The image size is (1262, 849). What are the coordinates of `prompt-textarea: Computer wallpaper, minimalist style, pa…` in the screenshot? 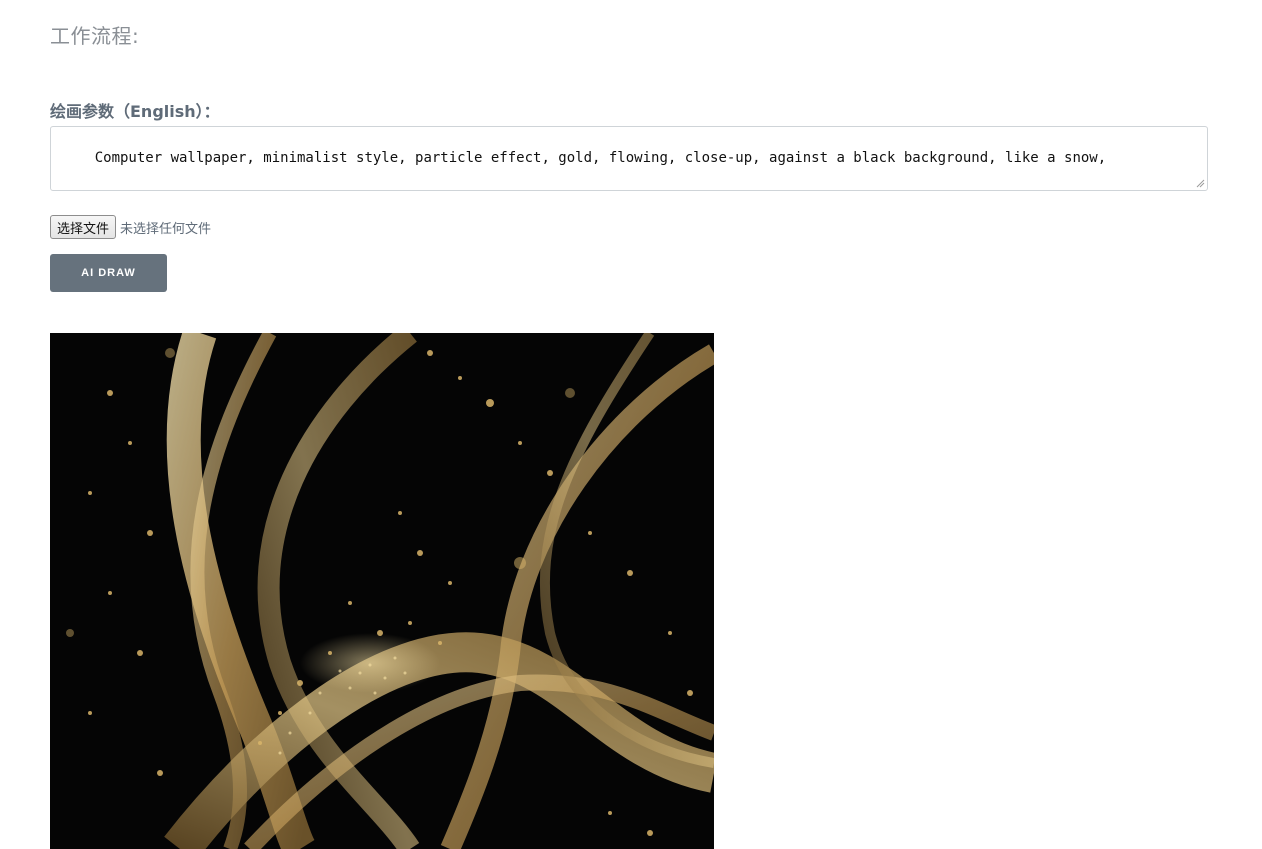 It's located at (629, 158).